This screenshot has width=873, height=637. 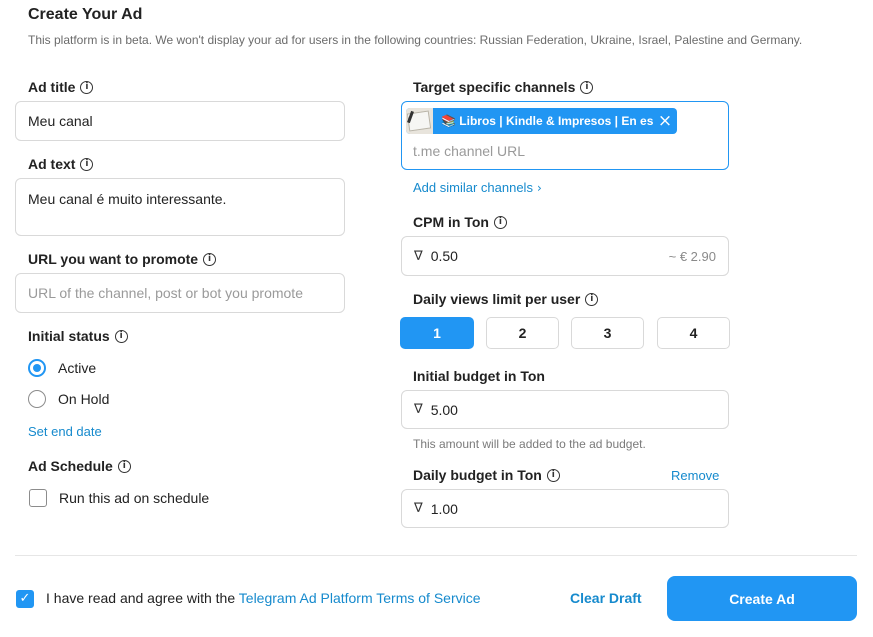 What do you see at coordinates (469, 151) in the screenshot?
I see `channel-url-placeholder: t.me channel URL` at bounding box center [469, 151].